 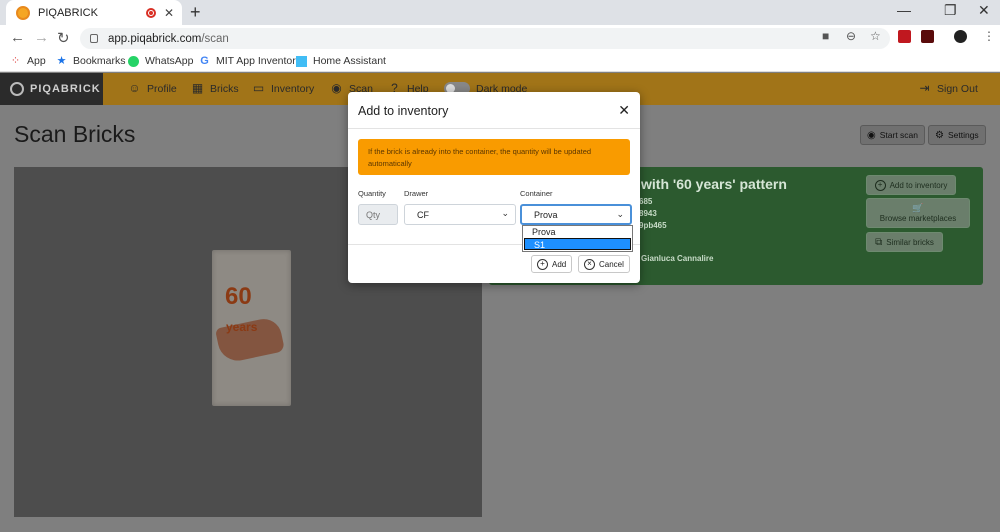 What do you see at coordinates (195, 12) in the screenshot?
I see `new-tab-icon: +` at bounding box center [195, 12].